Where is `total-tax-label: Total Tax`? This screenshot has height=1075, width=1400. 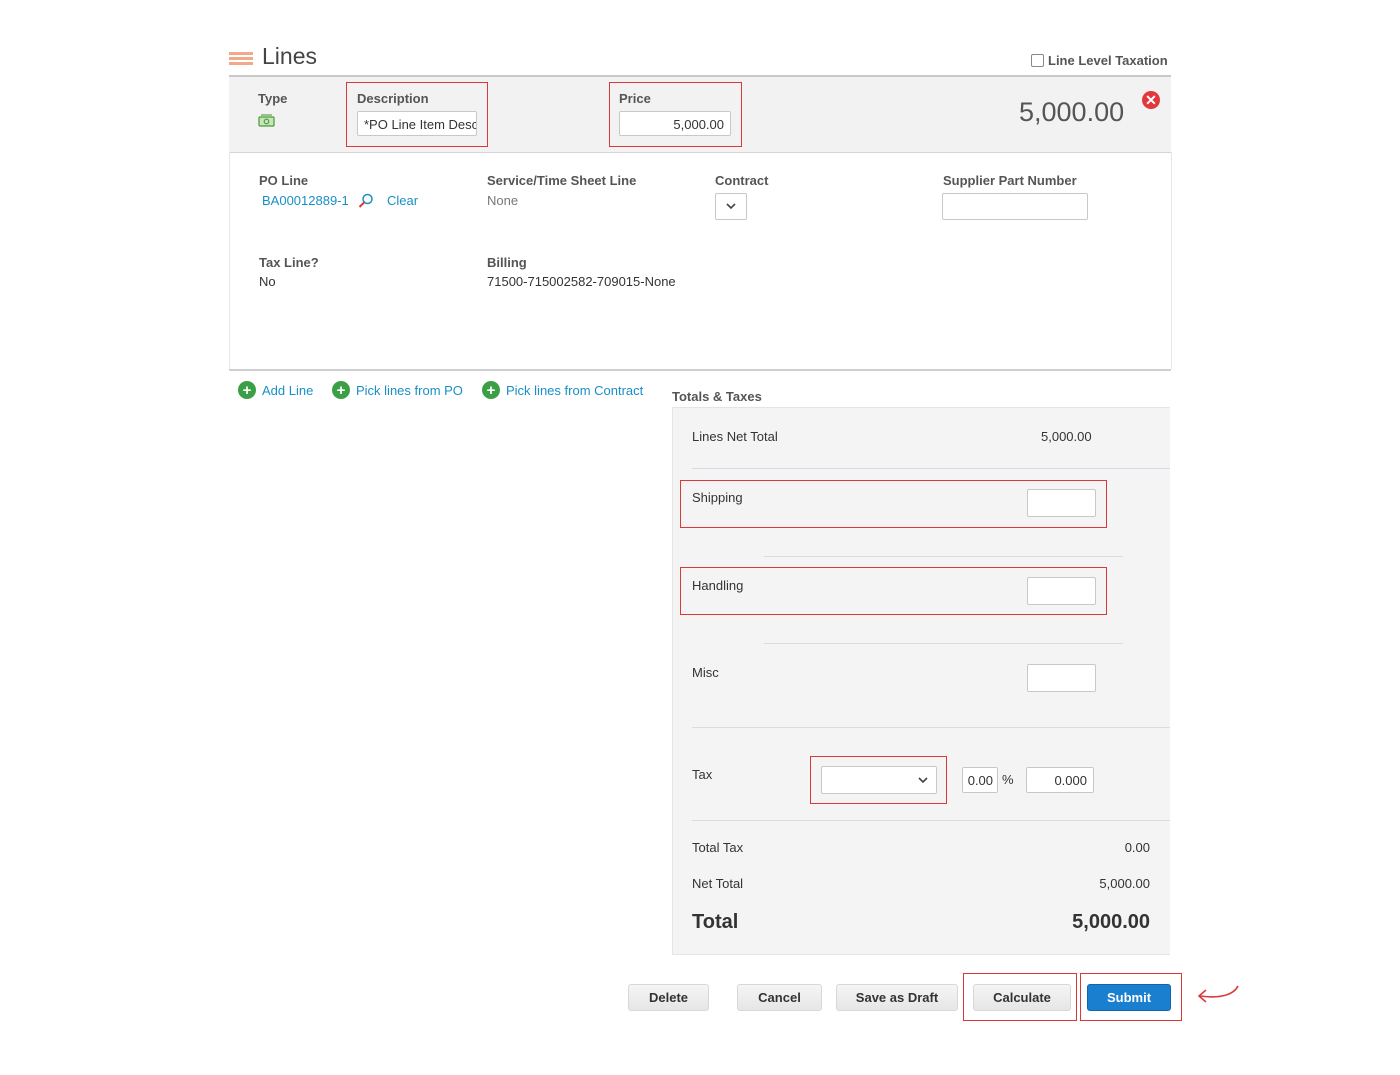
total-tax-label: Total Tax is located at coordinates (718, 847).